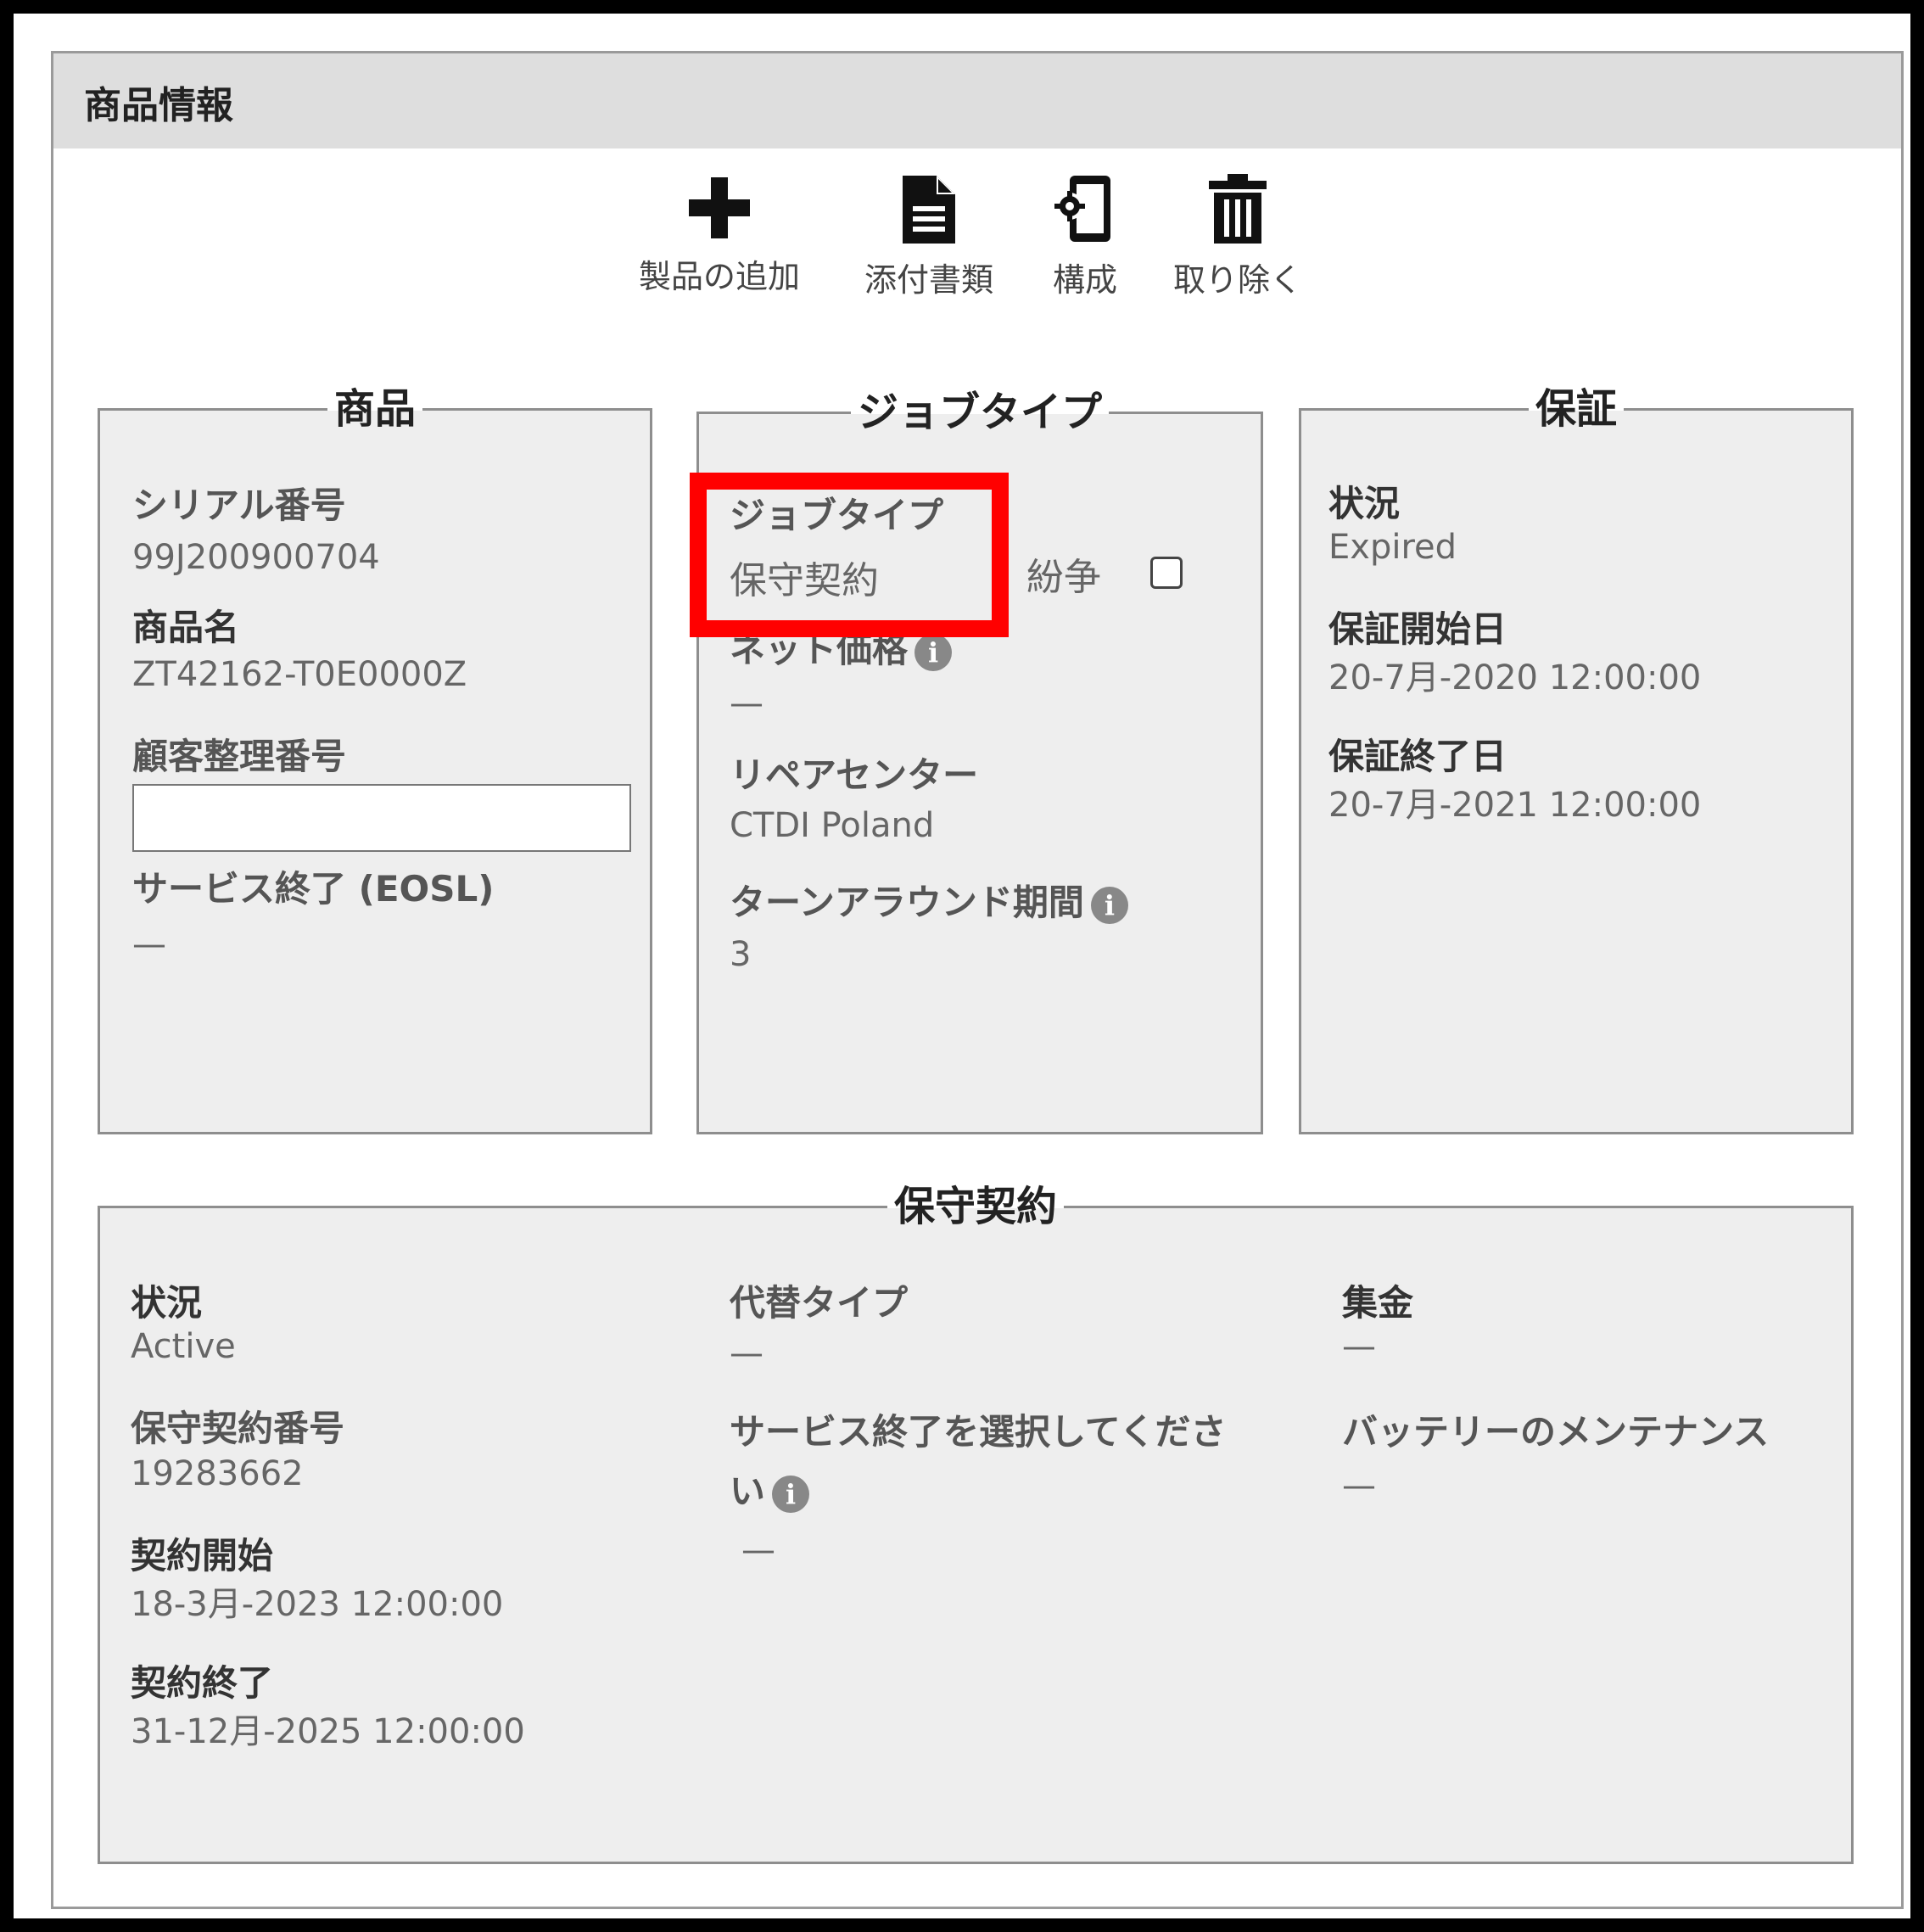 The width and height of the screenshot is (1924, 1932). What do you see at coordinates (202, 1555) in the screenshot?
I see `contract-start-label: 契約開始` at bounding box center [202, 1555].